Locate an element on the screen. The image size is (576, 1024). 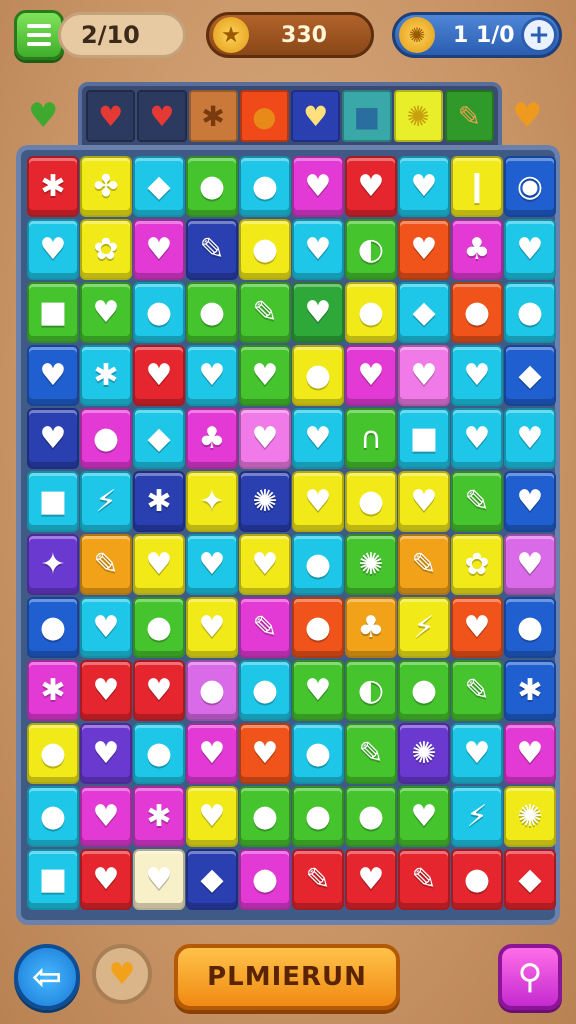
board-tile: ◉ is located at coordinates (530, 186).